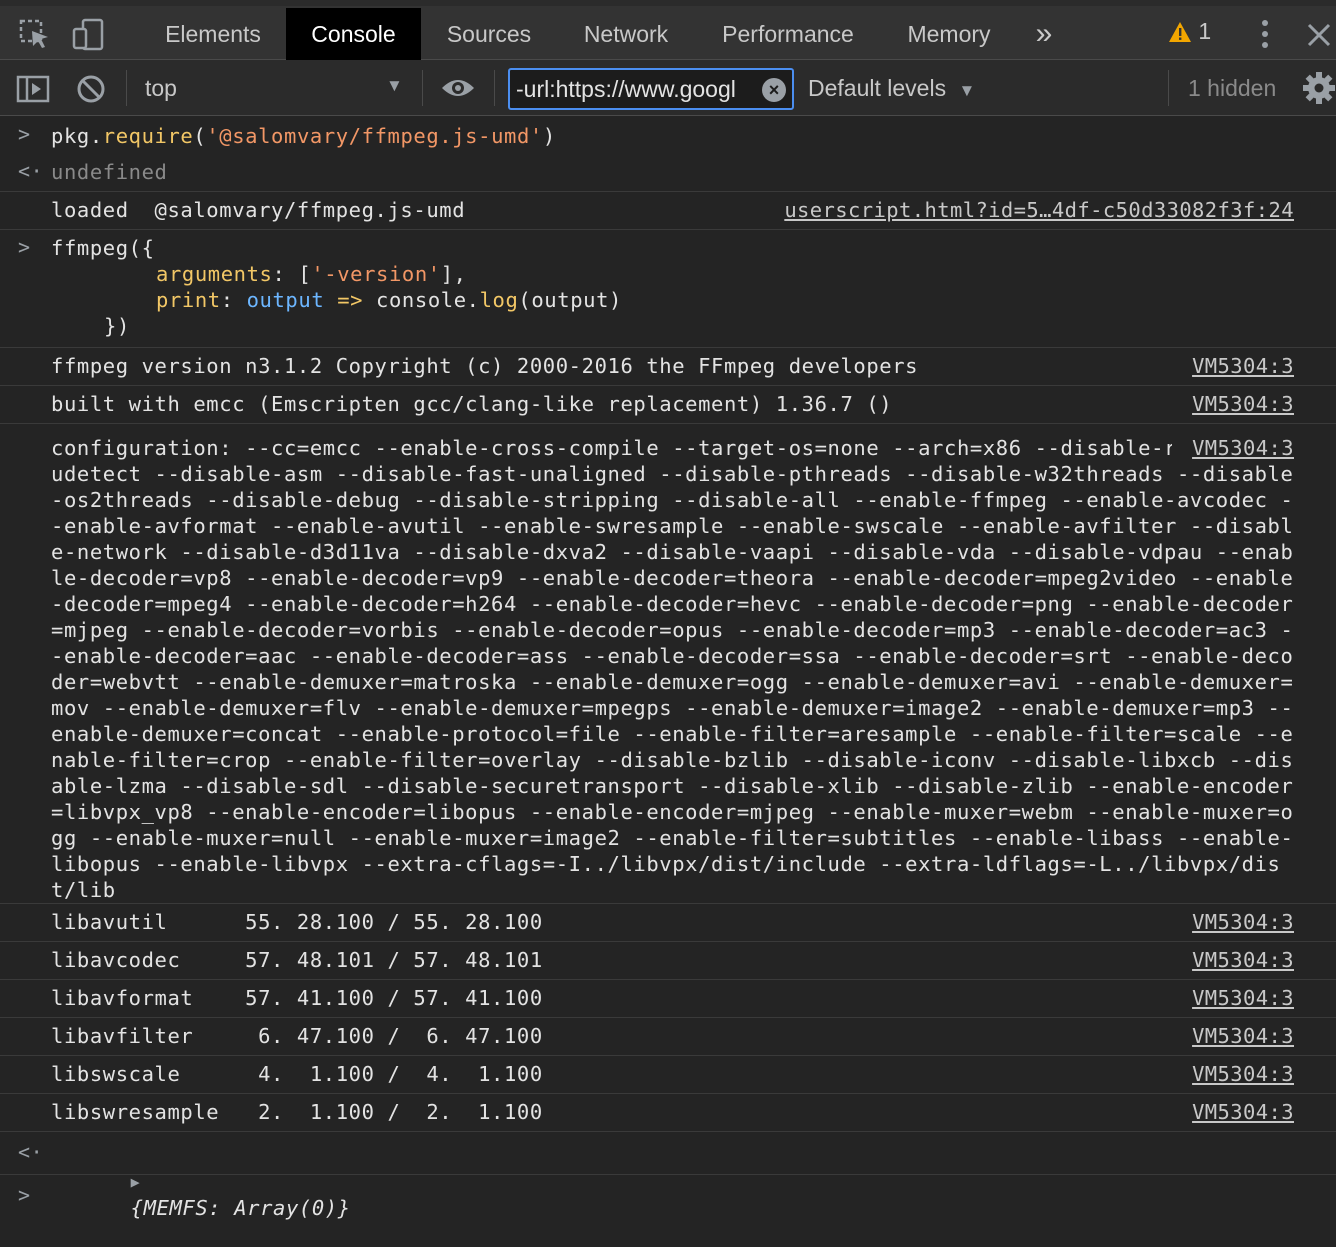  I want to click on eye-icon, so click(458, 90).